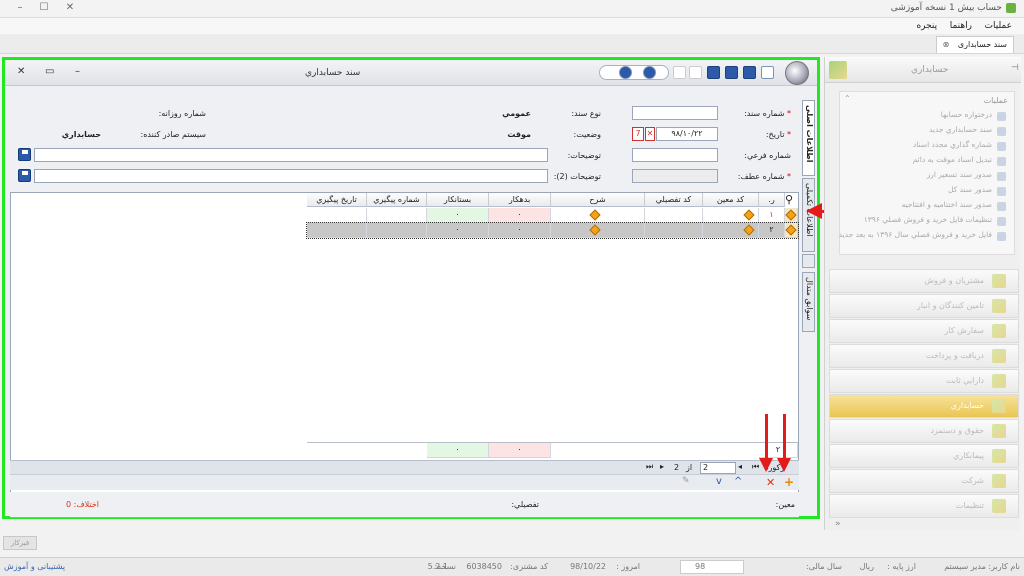  Describe the element at coordinates (20, 543) in the screenshot. I see `calc-button: فیزکار` at that location.